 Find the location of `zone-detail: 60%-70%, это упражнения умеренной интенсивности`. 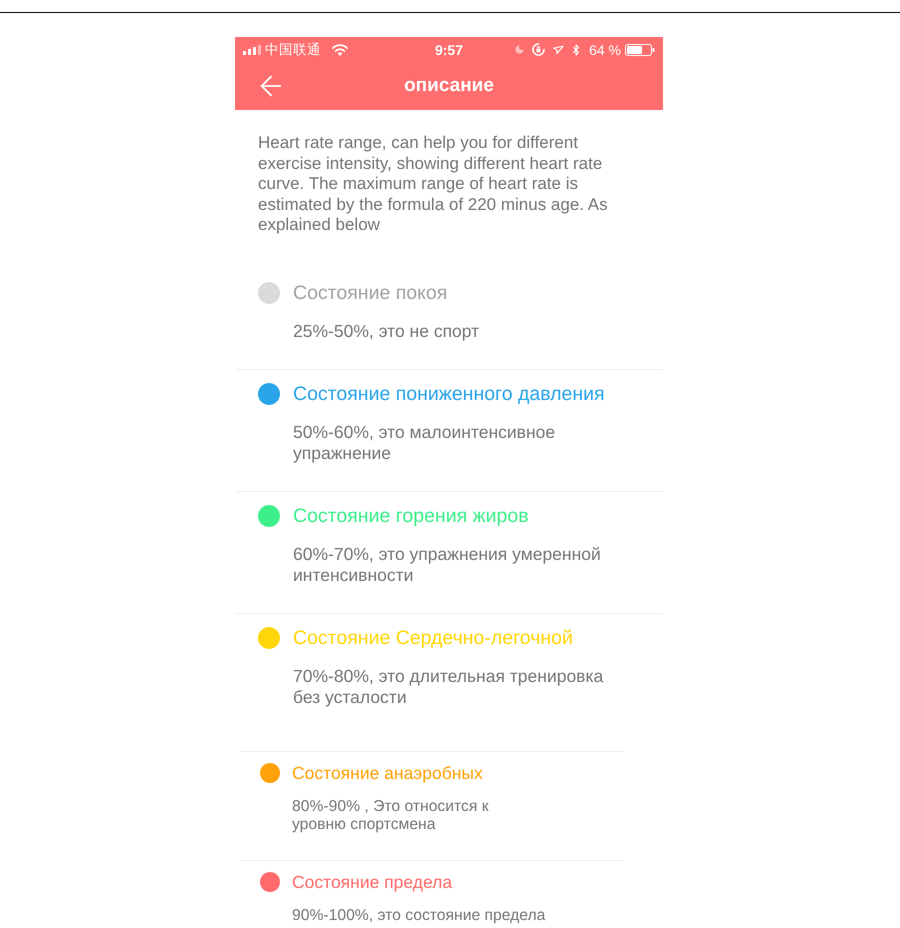

zone-detail: 60%-70%, это упражнения умеренной интенсивности is located at coordinates (447, 564).